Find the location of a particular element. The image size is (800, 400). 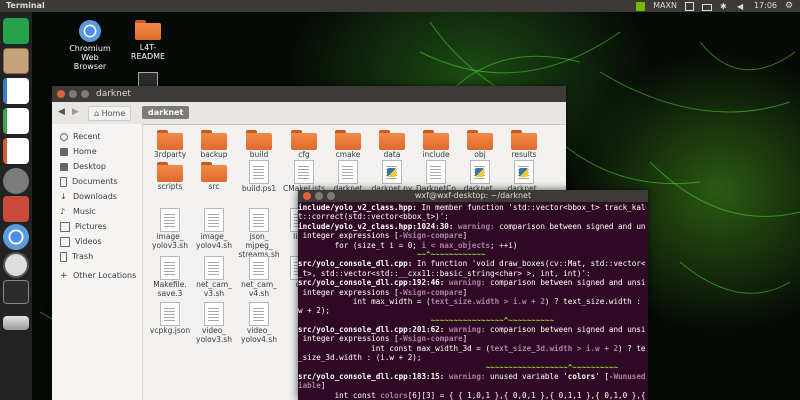

sidebar-item-recent: Recent is located at coordinates (80, 137).